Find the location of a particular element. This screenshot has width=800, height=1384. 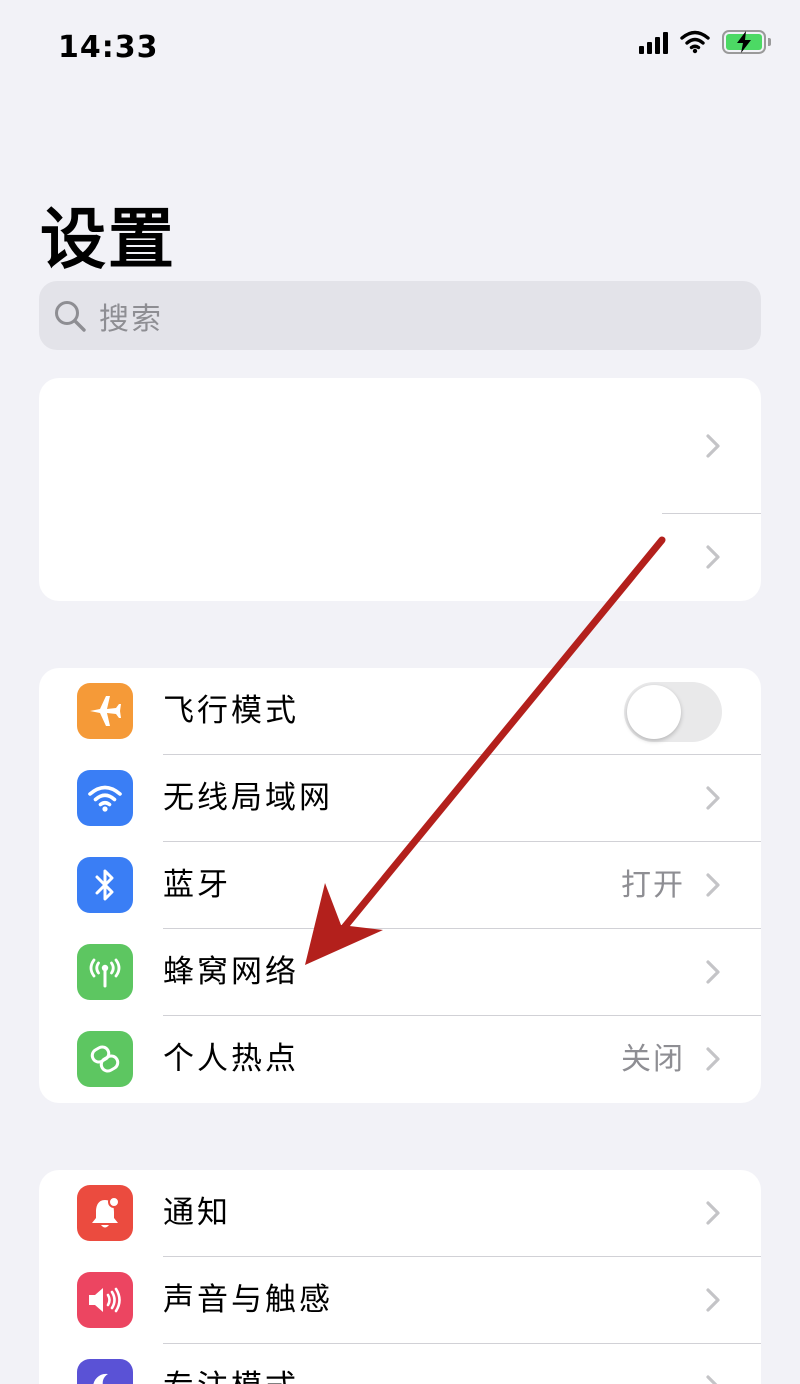

bluetooth-row: 蓝牙 打开 is located at coordinates (400, 885).